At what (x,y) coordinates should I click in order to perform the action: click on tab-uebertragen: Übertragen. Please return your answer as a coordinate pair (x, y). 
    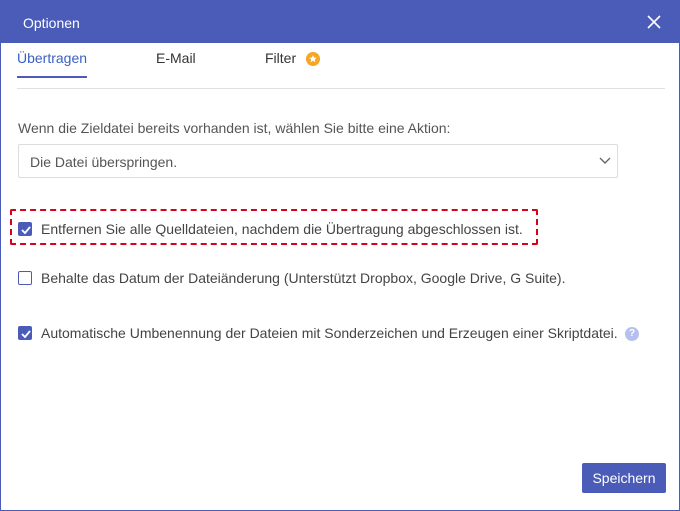
    Looking at the image, I should click on (52, 64).